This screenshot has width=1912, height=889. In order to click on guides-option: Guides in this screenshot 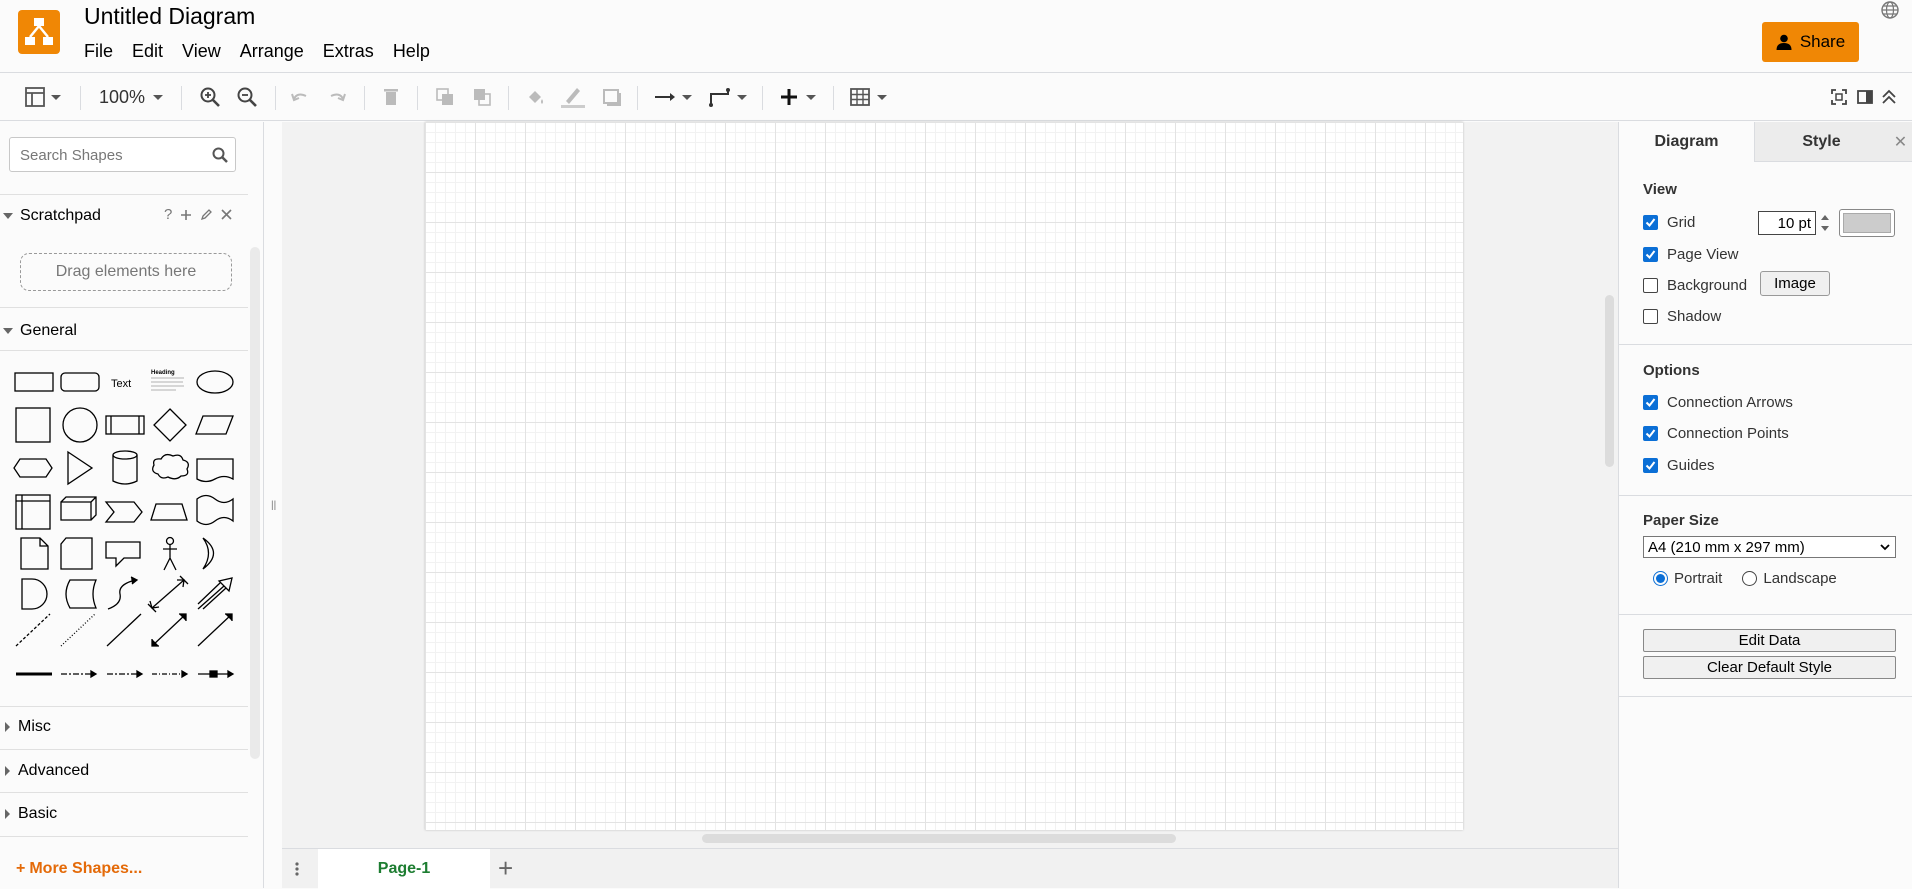, I will do `click(1679, 465)`.